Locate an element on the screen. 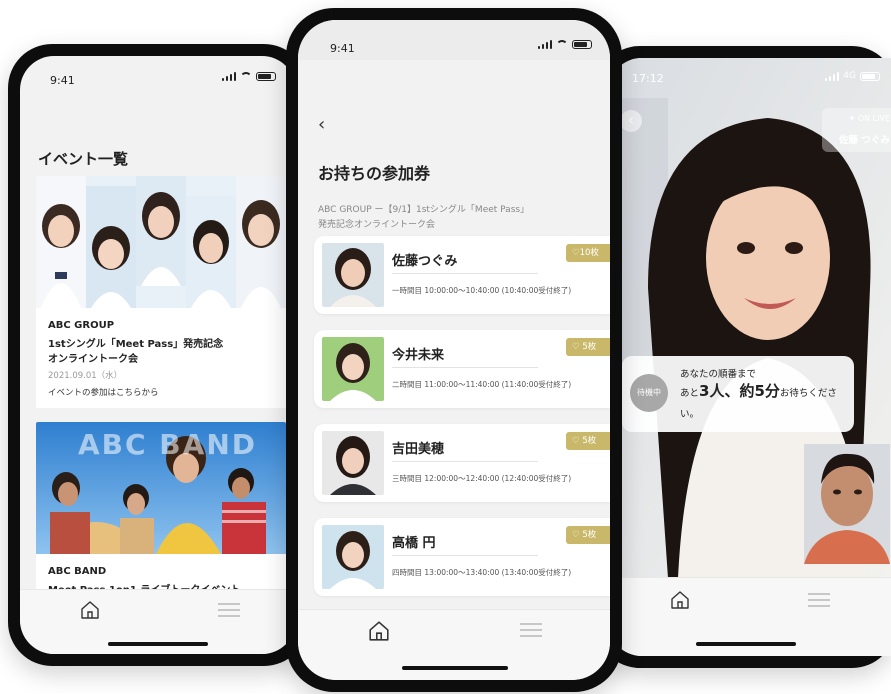 The height and width of the screenshot is (694, 891). ticket-count-badge: ♡10枚 is located at coordinates (588, 253).